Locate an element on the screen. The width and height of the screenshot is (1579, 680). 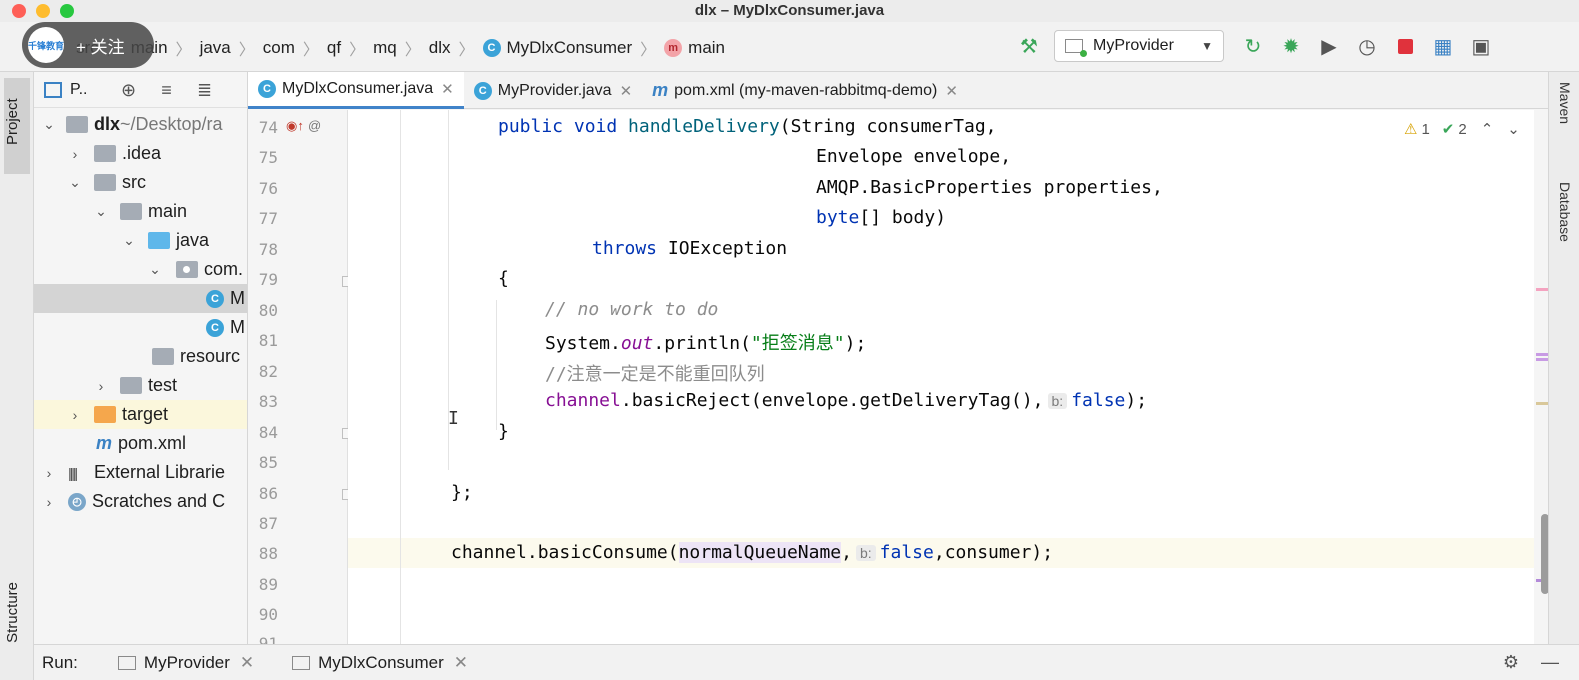
project-view-select: P.. is located at coordinates (79, 90).